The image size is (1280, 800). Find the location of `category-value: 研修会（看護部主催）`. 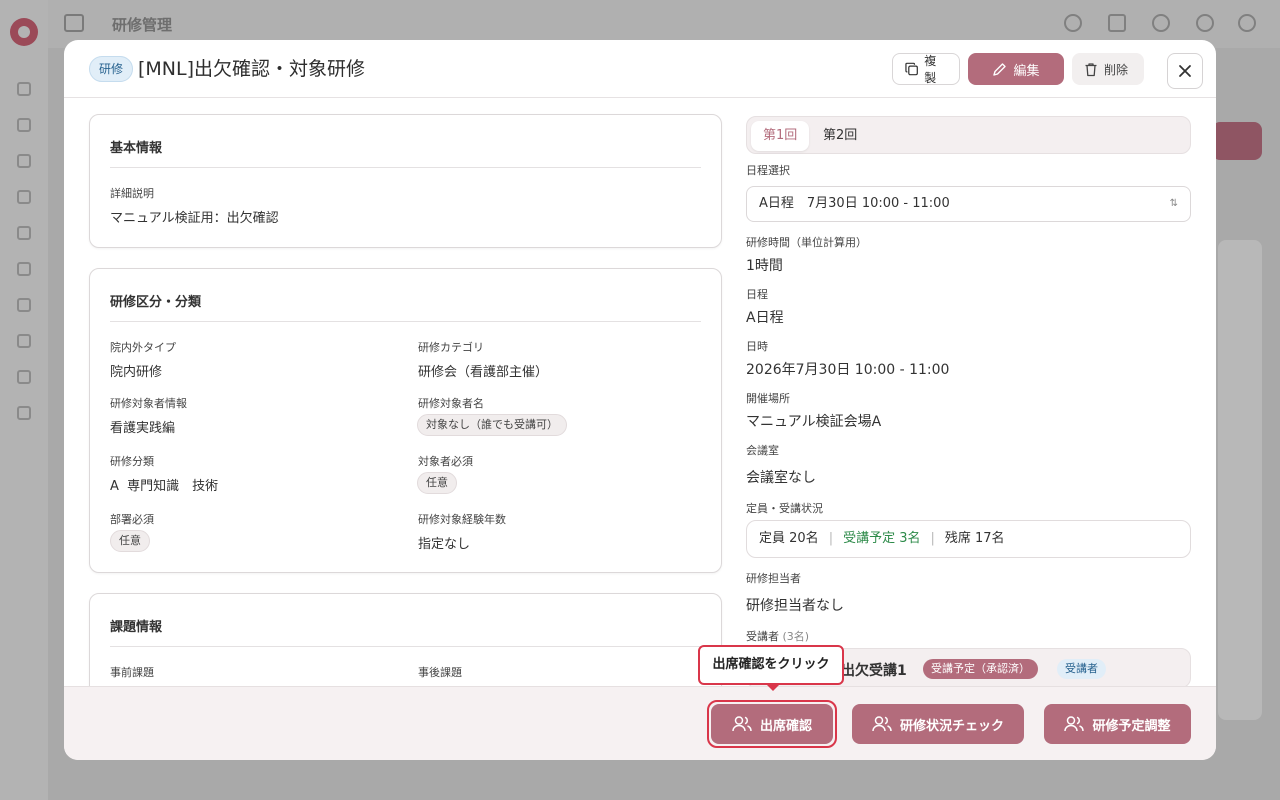

category-value: 研修会（看護部主催） is located at coordinates (483, 372).